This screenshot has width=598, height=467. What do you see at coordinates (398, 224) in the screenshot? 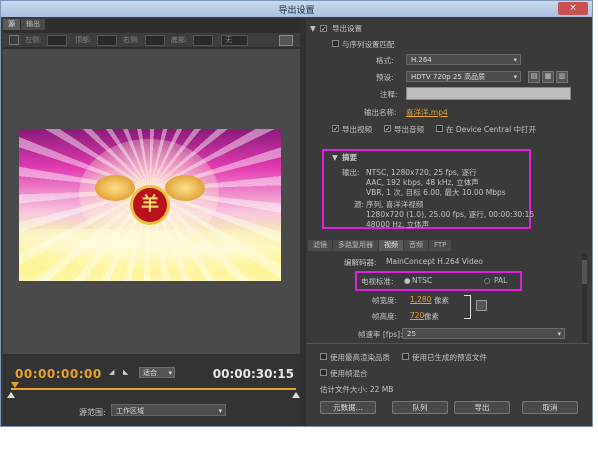
I see `summary-source-line: 48000 Hz, 立体声` at bounding box center [398, 224].